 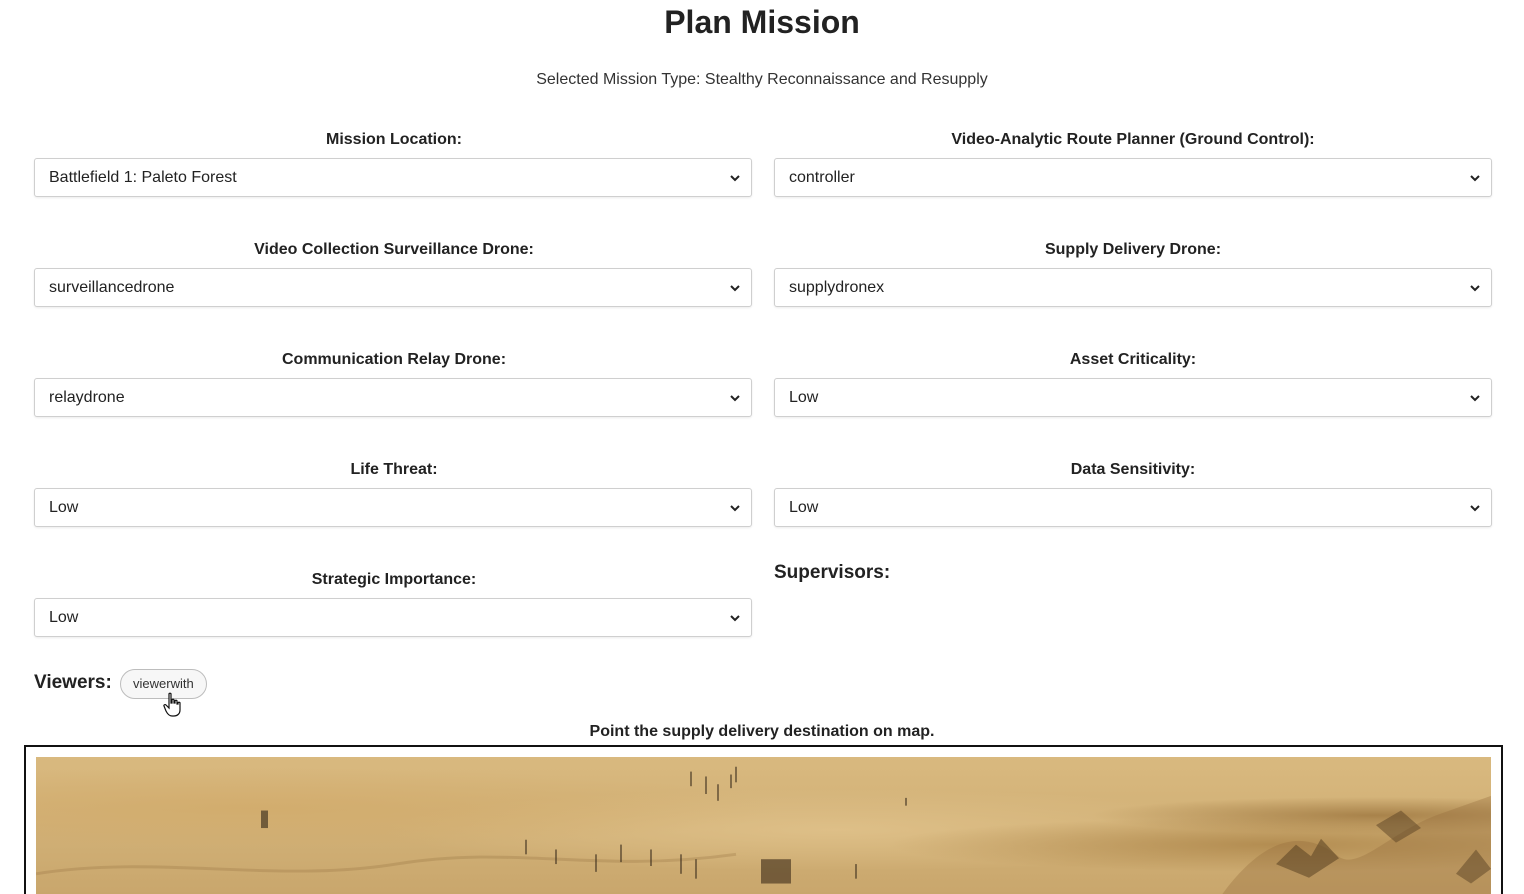 I want to click on supply-drone-select: supplydronex, so click(x=1133, y=287).